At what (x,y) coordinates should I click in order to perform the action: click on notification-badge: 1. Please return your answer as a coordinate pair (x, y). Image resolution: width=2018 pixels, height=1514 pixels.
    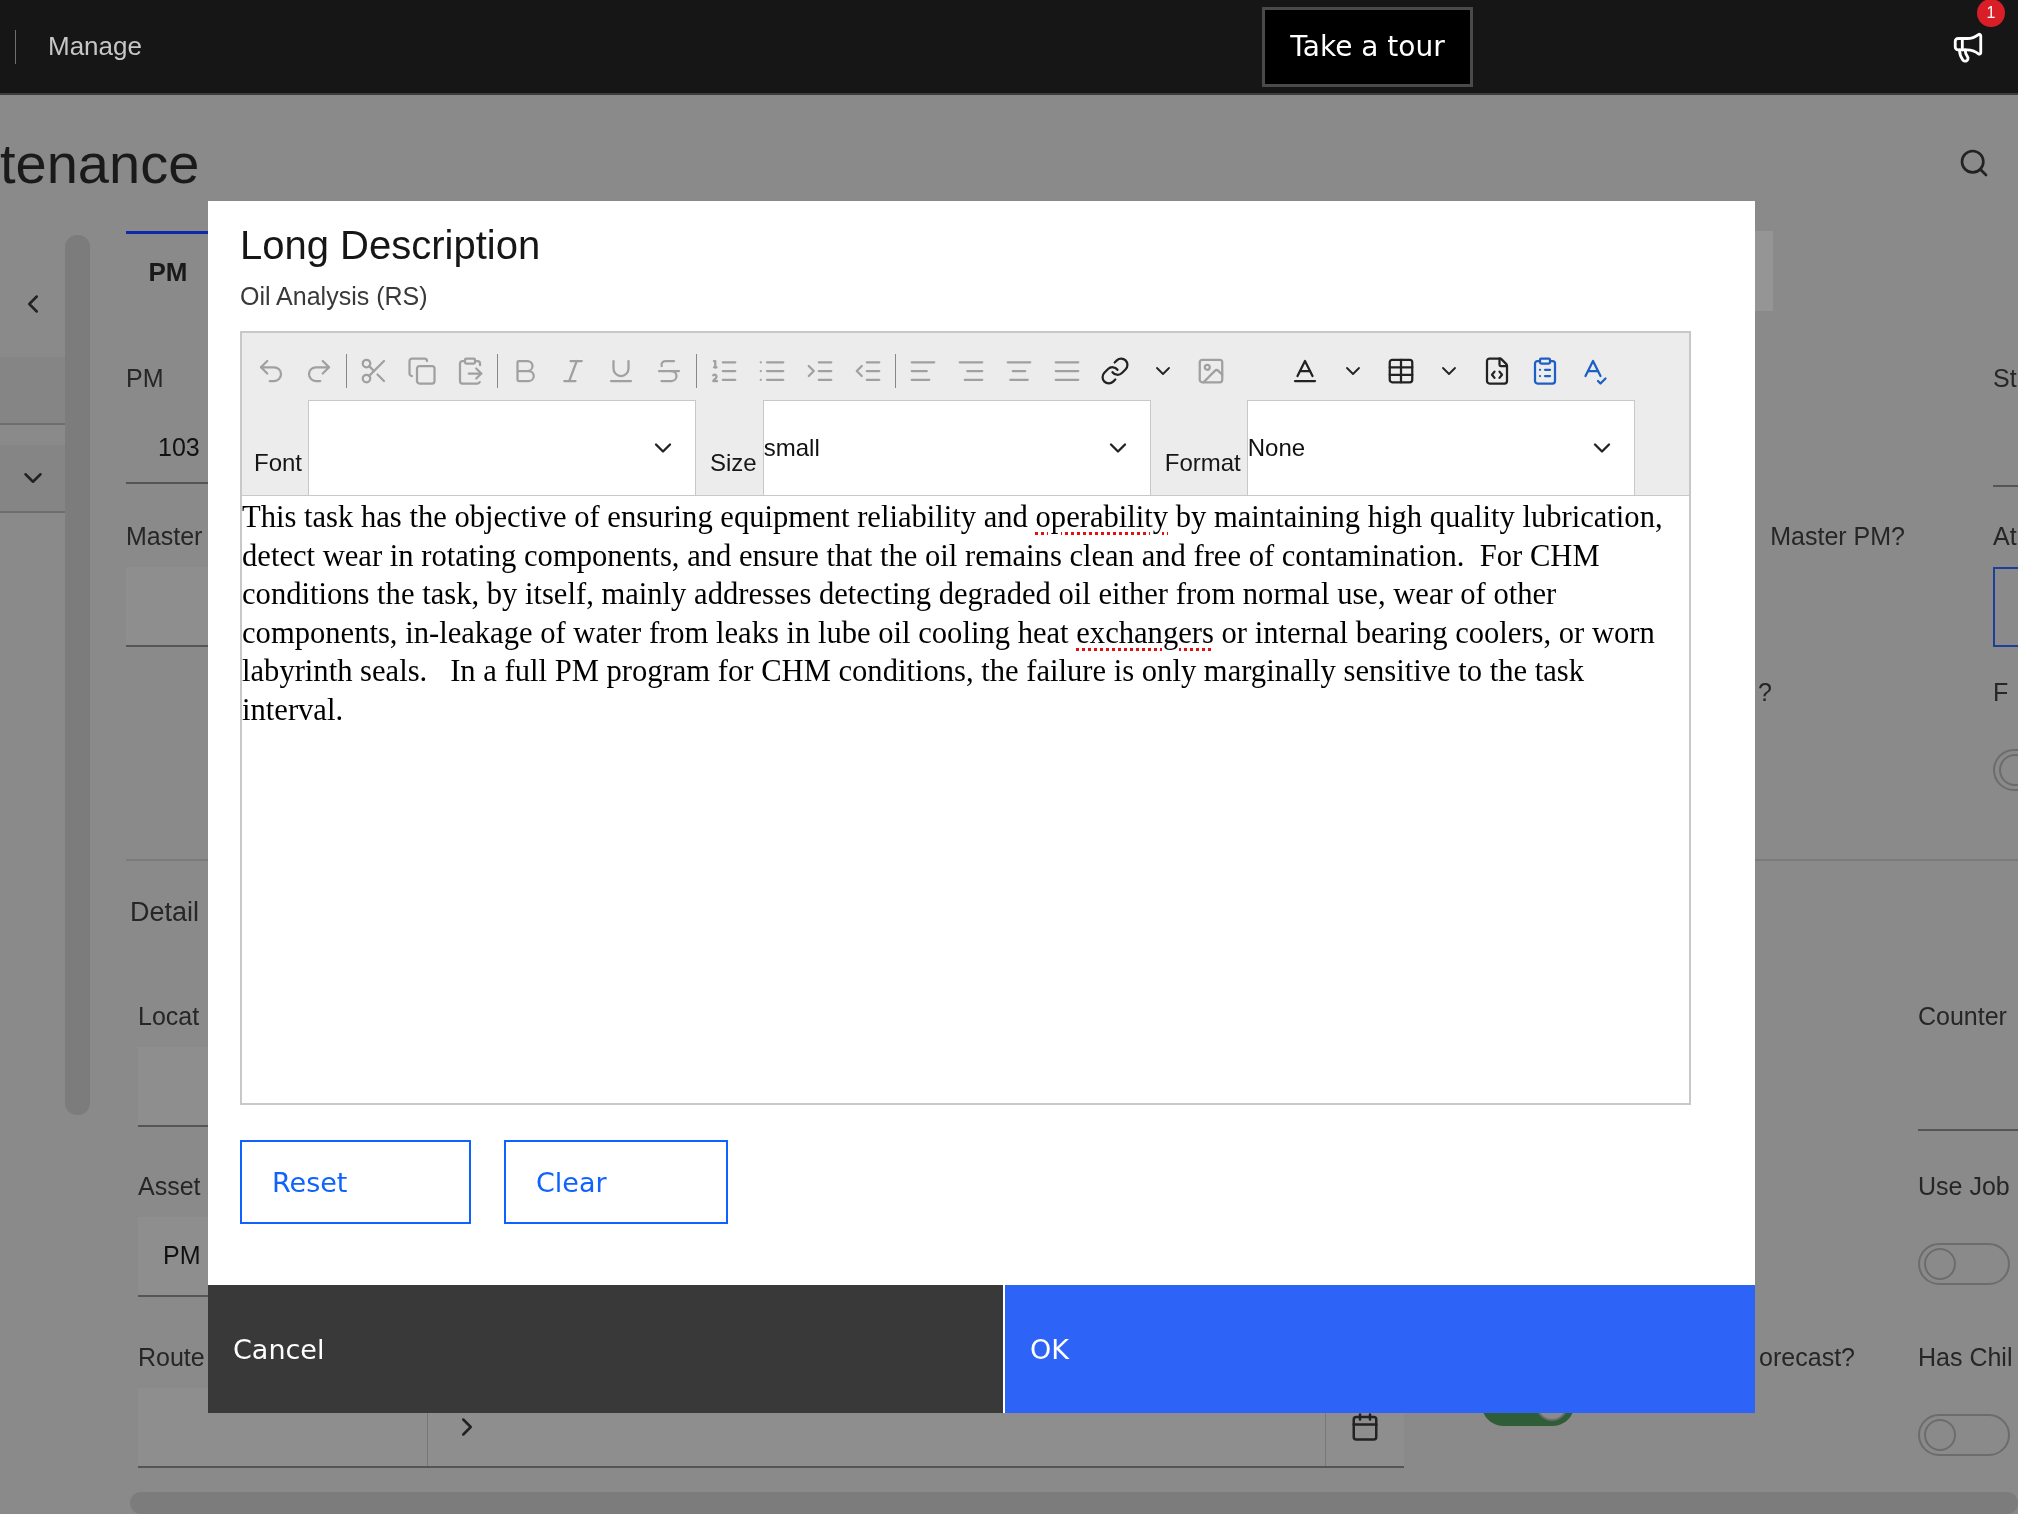
    Looking at the image, I should click on (1991, 13).